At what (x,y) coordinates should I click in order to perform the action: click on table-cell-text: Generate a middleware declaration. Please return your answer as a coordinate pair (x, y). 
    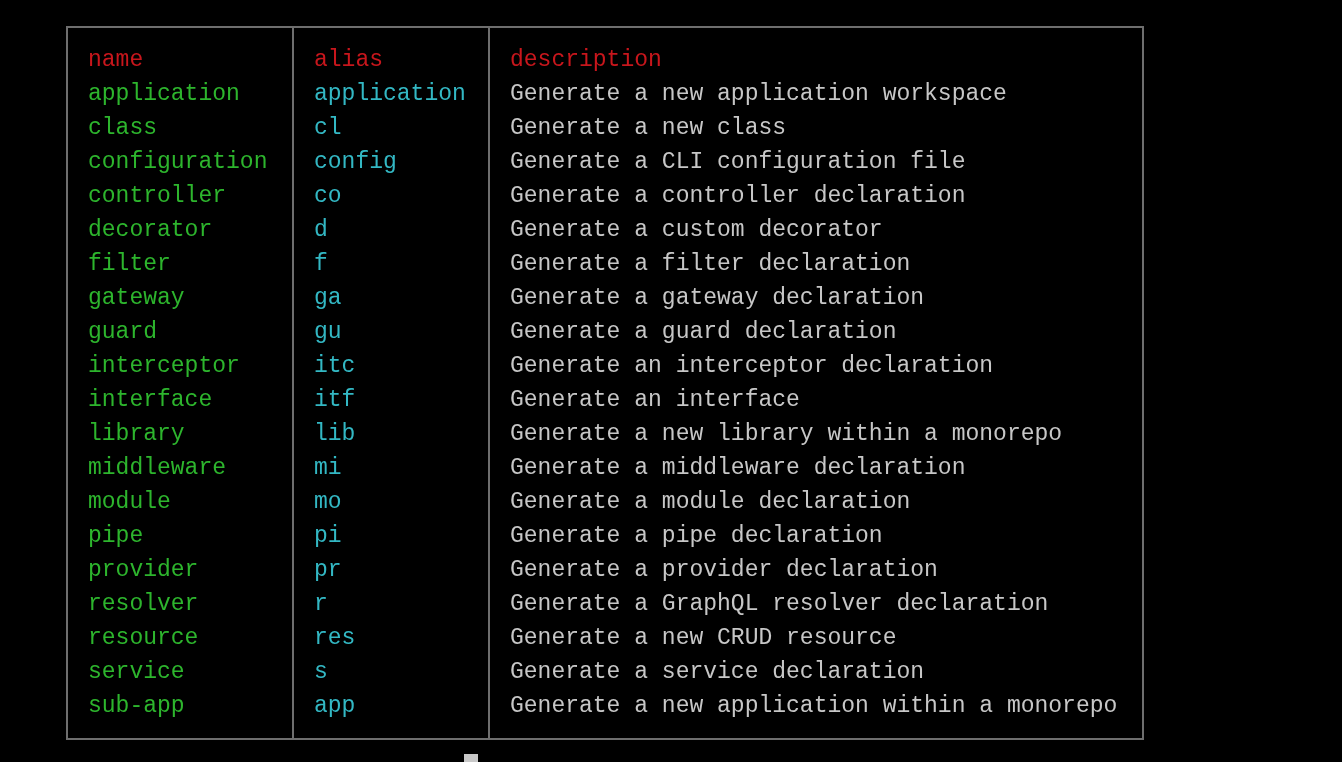
    Looking at the image, I should click on (738, 468).